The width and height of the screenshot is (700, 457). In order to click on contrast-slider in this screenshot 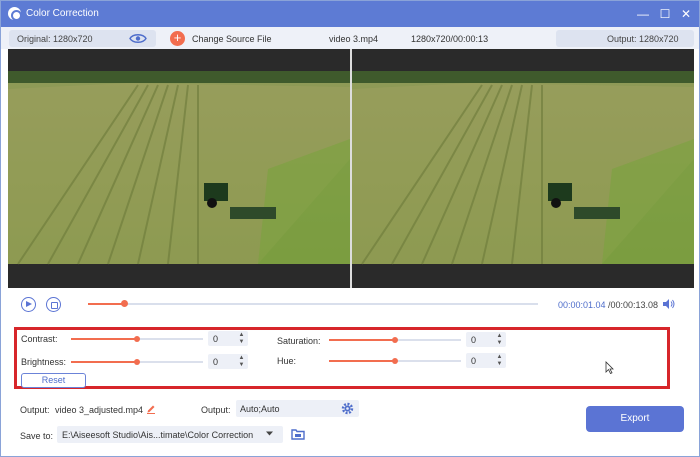, I will do `click(137, 339)`.